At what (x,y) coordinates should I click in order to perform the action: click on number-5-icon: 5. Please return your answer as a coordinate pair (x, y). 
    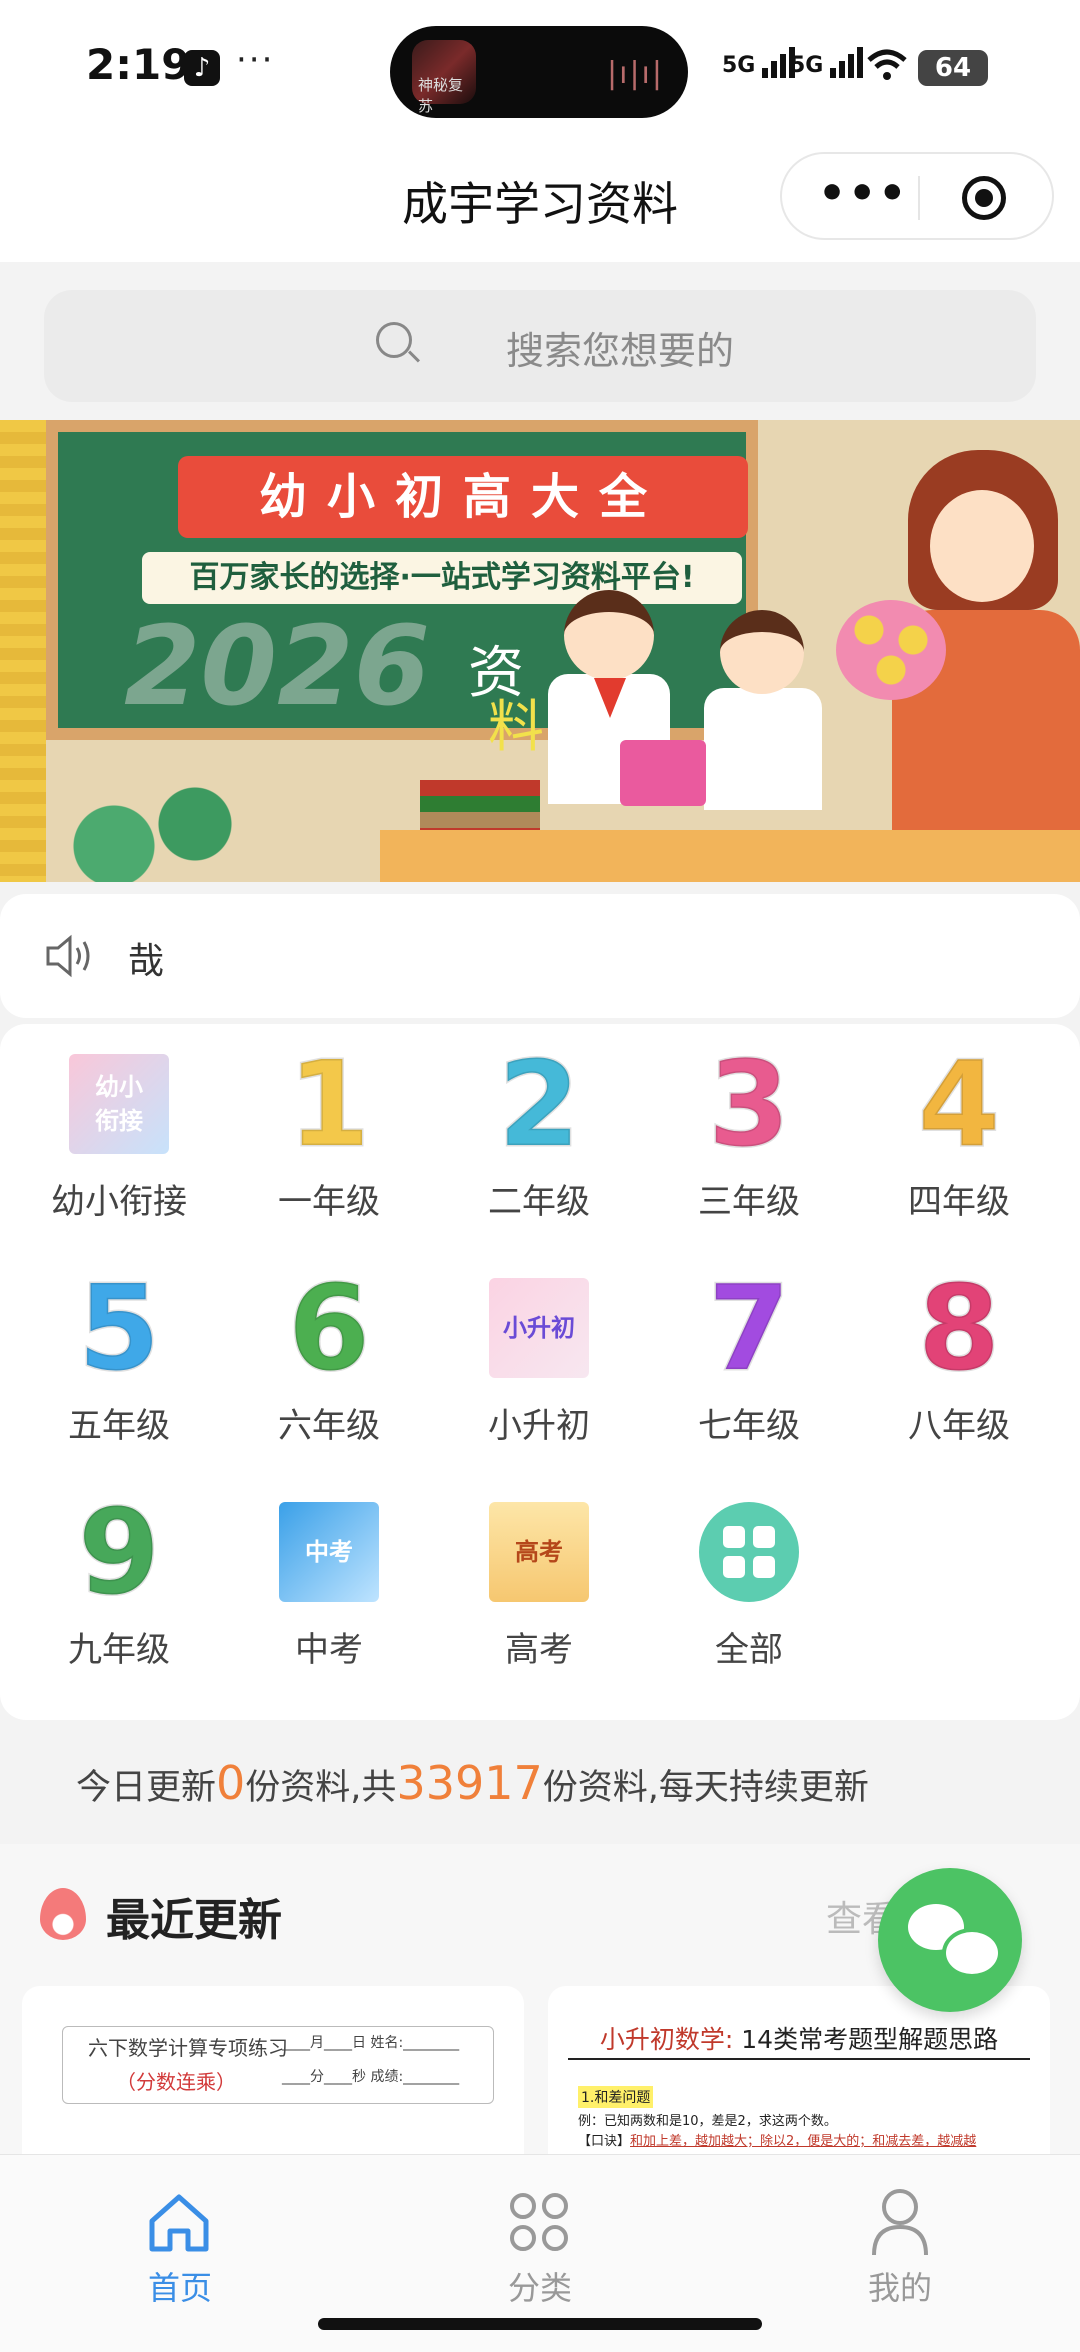
    Looking at the image, I should click on (119, 1328).